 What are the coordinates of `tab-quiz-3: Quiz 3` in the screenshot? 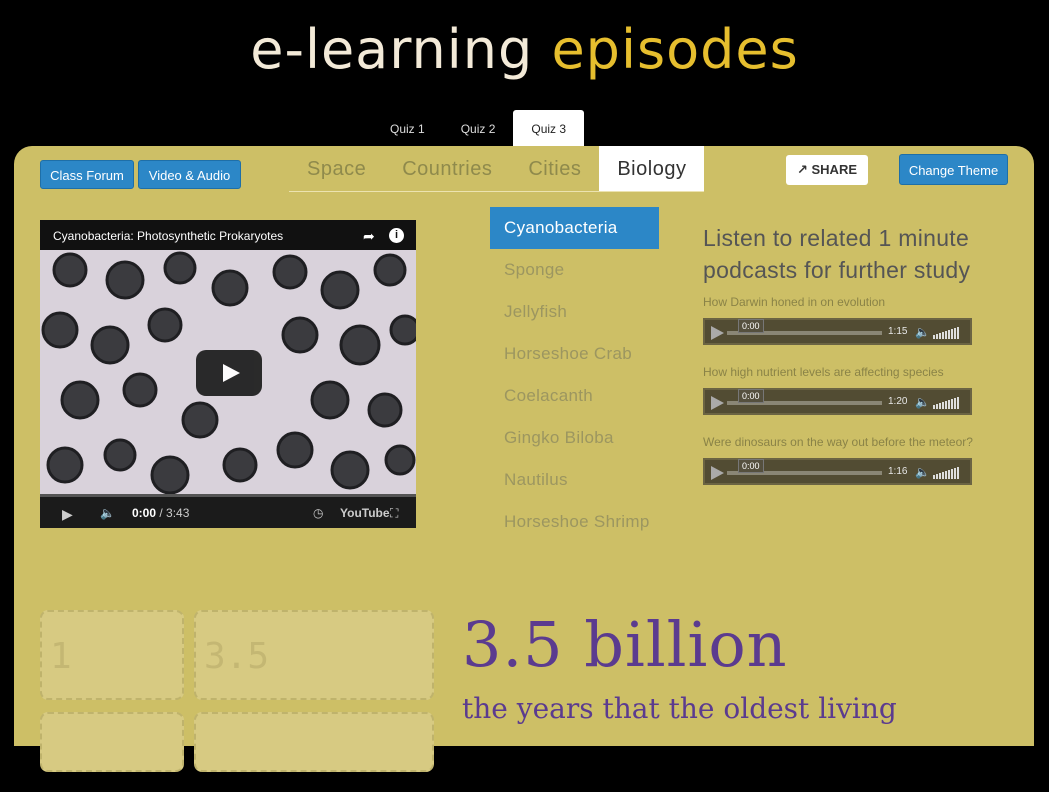 It's located at (549, 128).